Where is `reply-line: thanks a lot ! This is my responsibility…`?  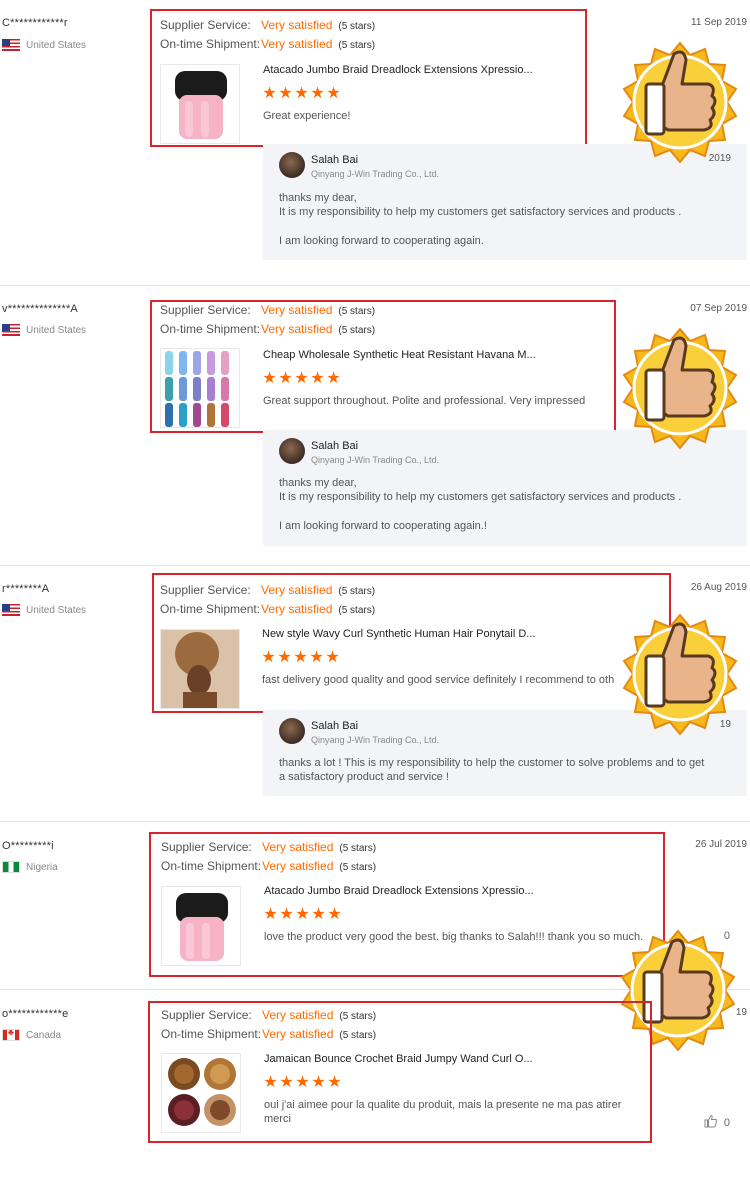 reply-line: thanks a lot ! This is my responsibility… is located at coordinates (492, 763).